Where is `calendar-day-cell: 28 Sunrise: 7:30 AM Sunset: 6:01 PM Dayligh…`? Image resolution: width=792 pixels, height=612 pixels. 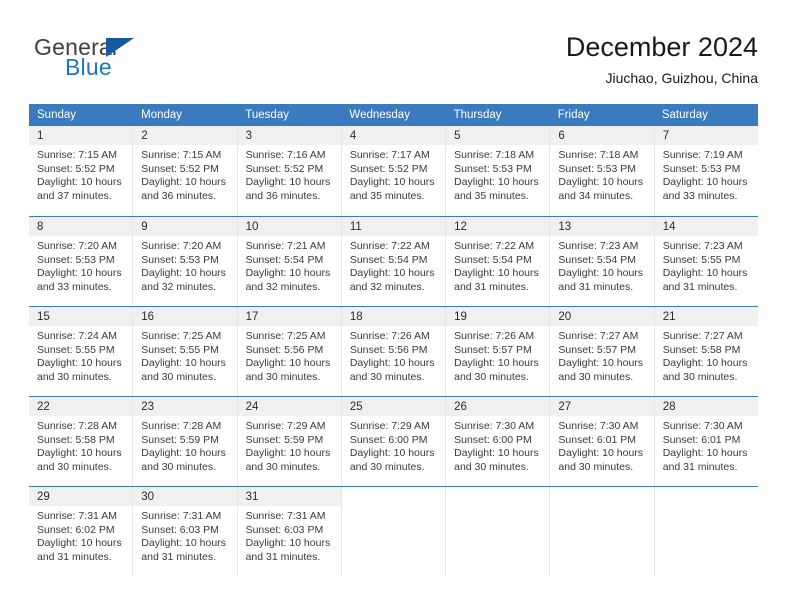 calendar-day-cell: 28 Sunrise: 7:30 AM Sunset: 6:01 PM Dayligh… is located at coordinates (705, 441).